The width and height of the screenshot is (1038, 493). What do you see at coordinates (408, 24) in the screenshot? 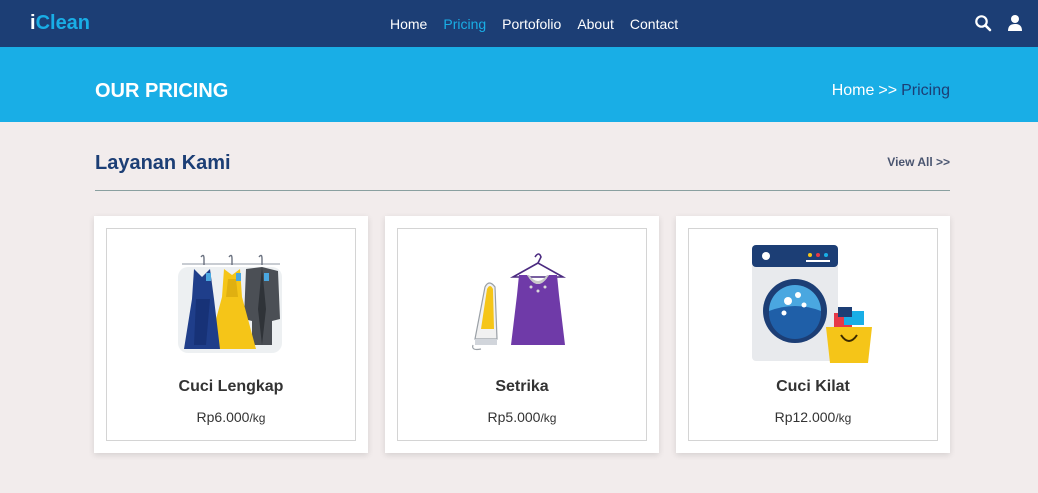
I see `nav-link-home: Home` at bounding box center [408, 24].